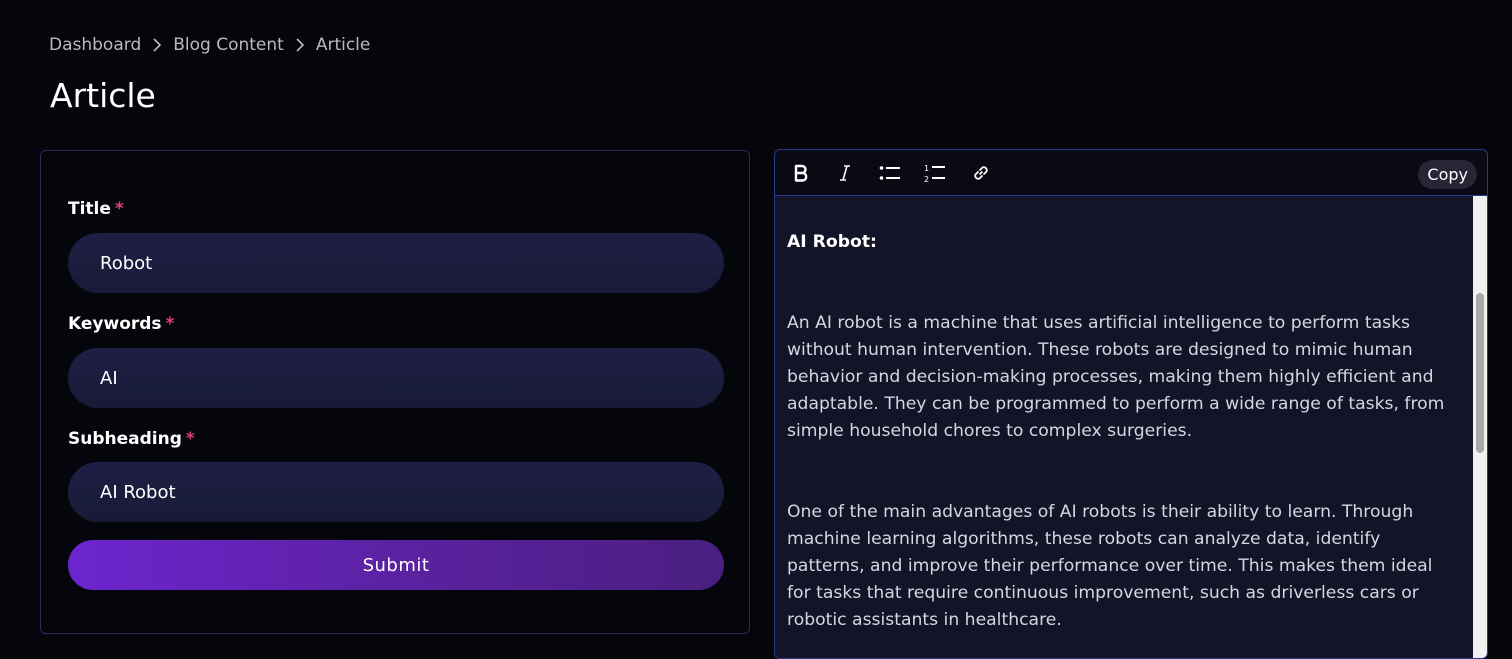 The image size is (1512, 659). I want to click on svg-text: 1, so click(926, 168).